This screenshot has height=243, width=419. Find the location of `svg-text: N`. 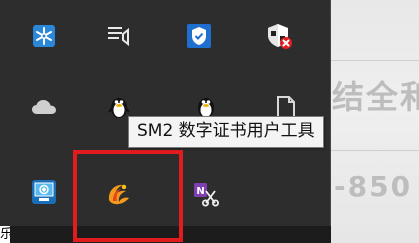

svg-text: N is located at coordinates (200, 191).